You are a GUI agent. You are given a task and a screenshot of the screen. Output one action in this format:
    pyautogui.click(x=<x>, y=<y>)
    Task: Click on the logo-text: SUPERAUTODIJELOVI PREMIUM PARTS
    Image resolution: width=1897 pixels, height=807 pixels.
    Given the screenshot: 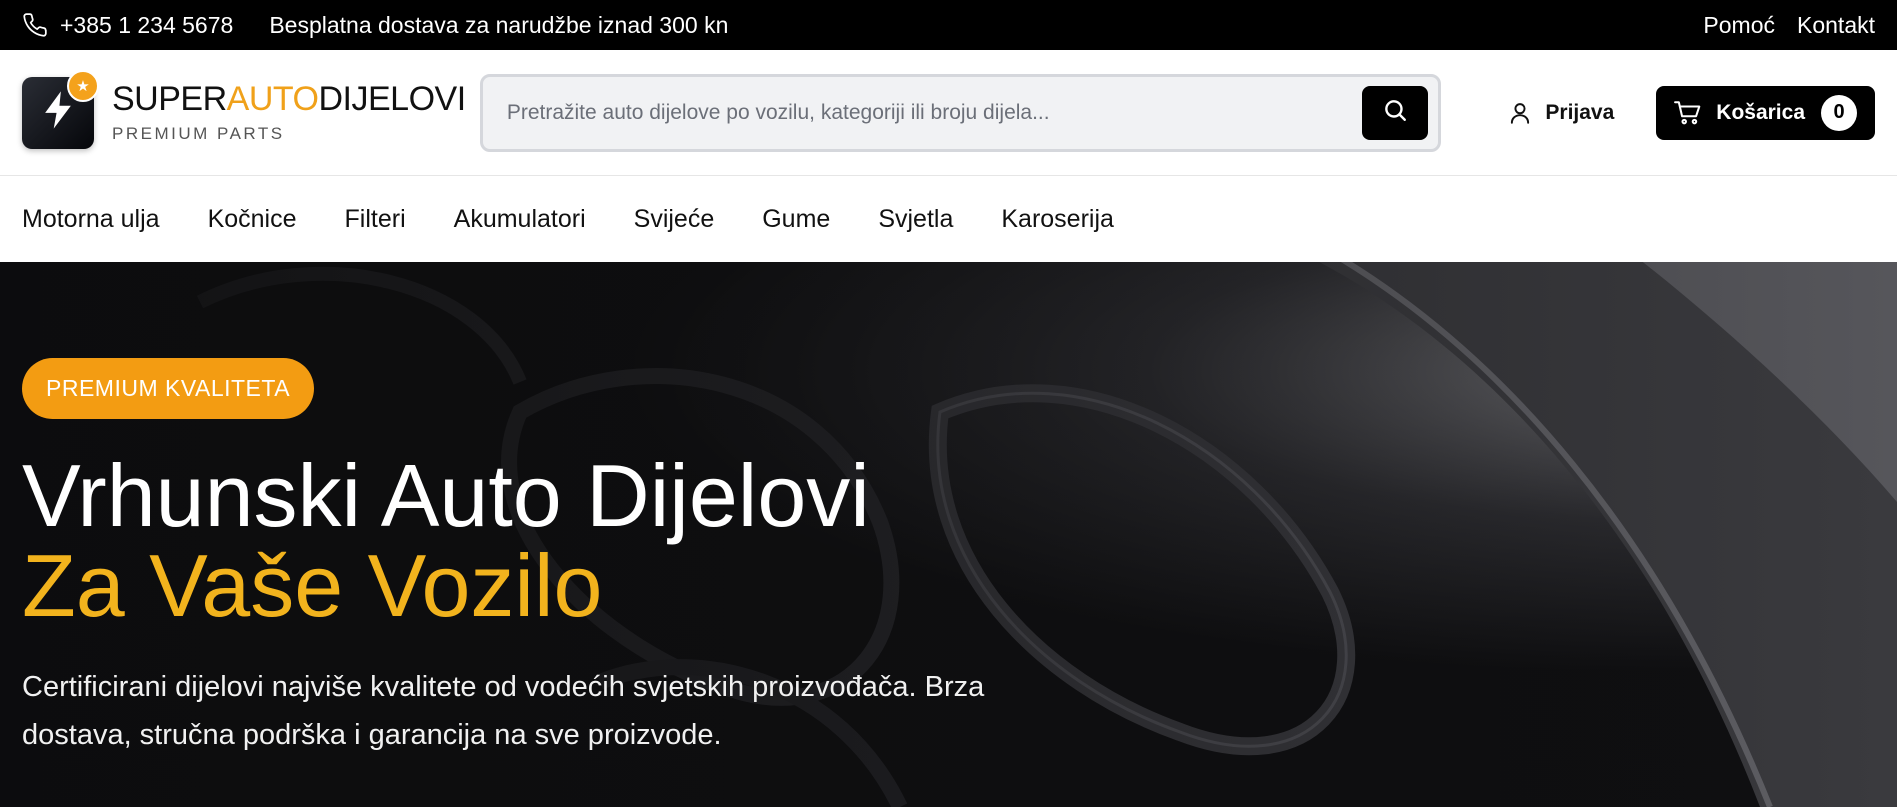 What is the action you would take?
    pyautogui.click(x=289, y=113)
    